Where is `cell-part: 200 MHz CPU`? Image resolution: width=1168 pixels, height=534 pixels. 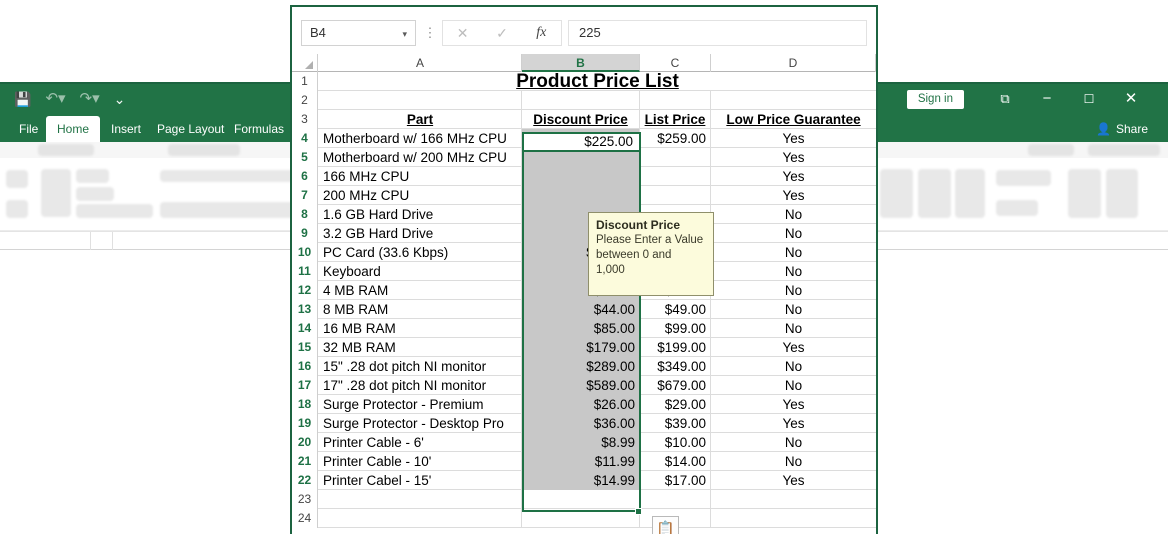 cell-part: 200 MHz CPU is located at coordinates (420, 195).